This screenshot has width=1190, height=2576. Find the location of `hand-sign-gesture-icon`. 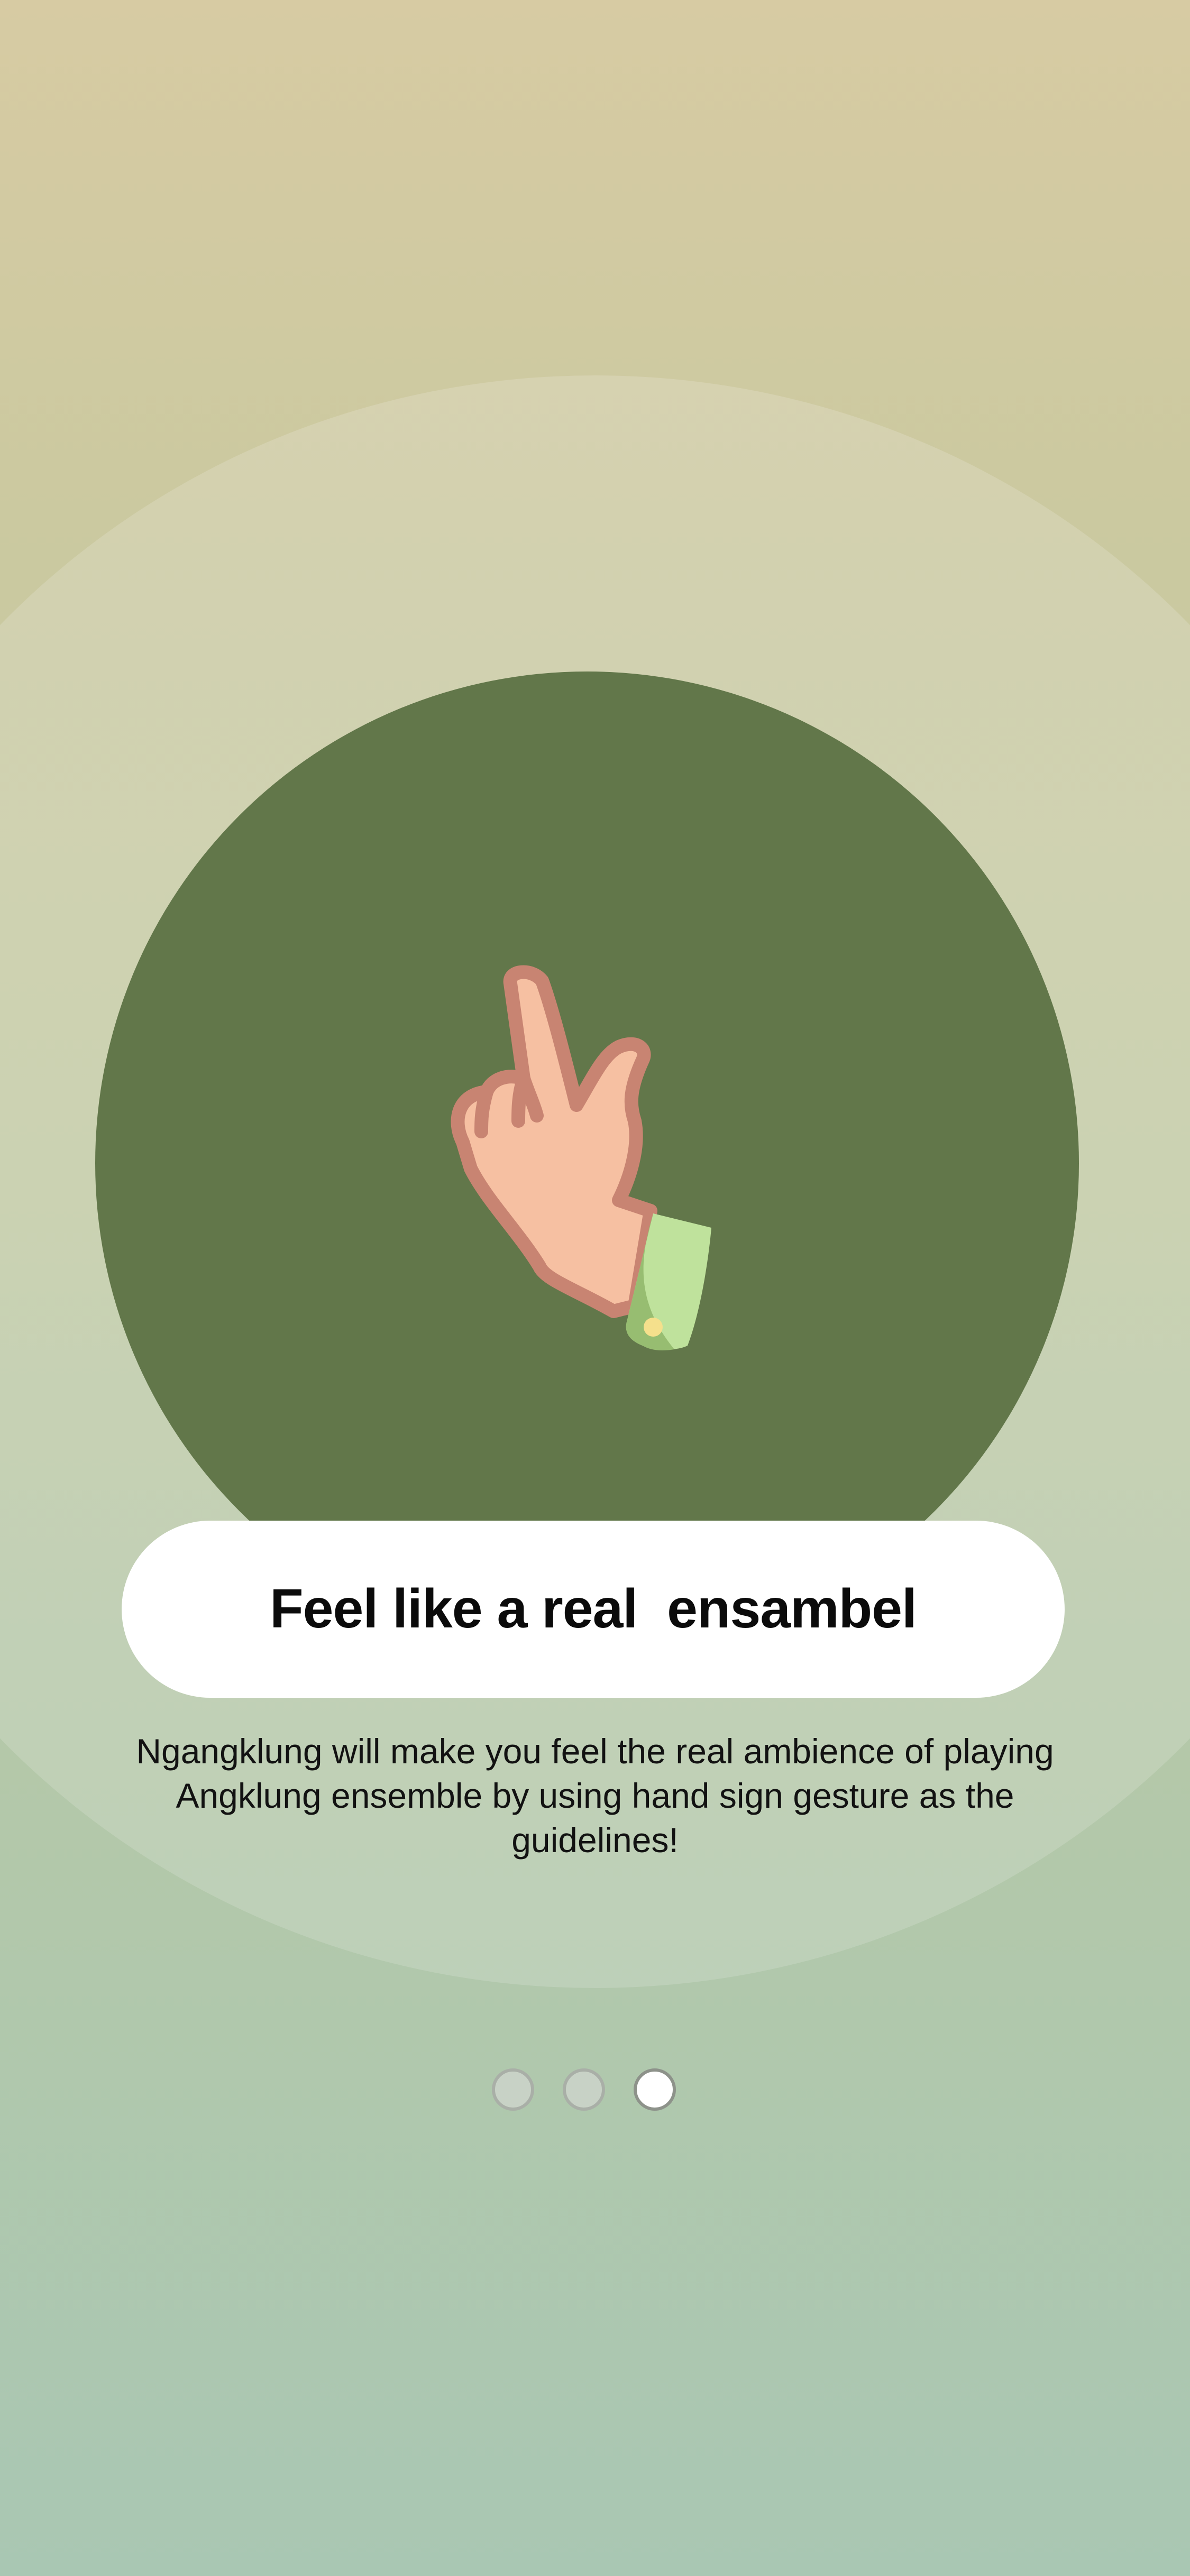

hand-sign-gesture-icon is located at coordinates (587, 1163).